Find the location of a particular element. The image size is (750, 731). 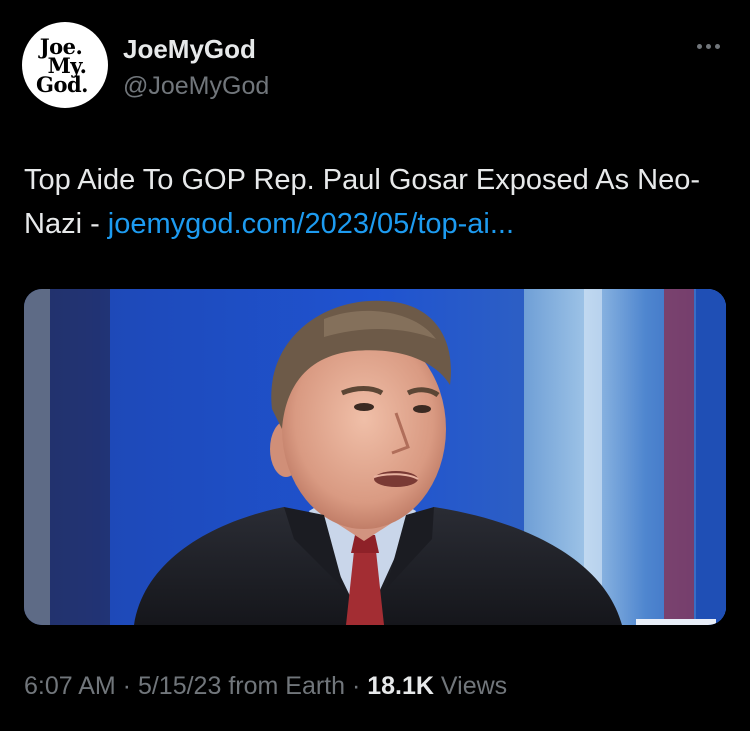

views-label: Views is located at coordinates (470, 686).